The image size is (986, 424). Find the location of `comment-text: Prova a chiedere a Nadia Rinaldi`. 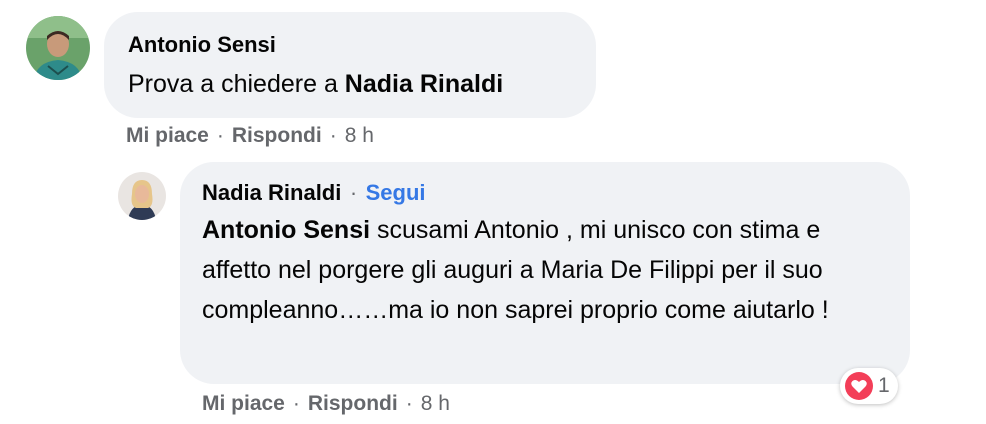

comment-text: Prova a chiedere a Nadia Rinaldi is located at coordinates (315, 84).